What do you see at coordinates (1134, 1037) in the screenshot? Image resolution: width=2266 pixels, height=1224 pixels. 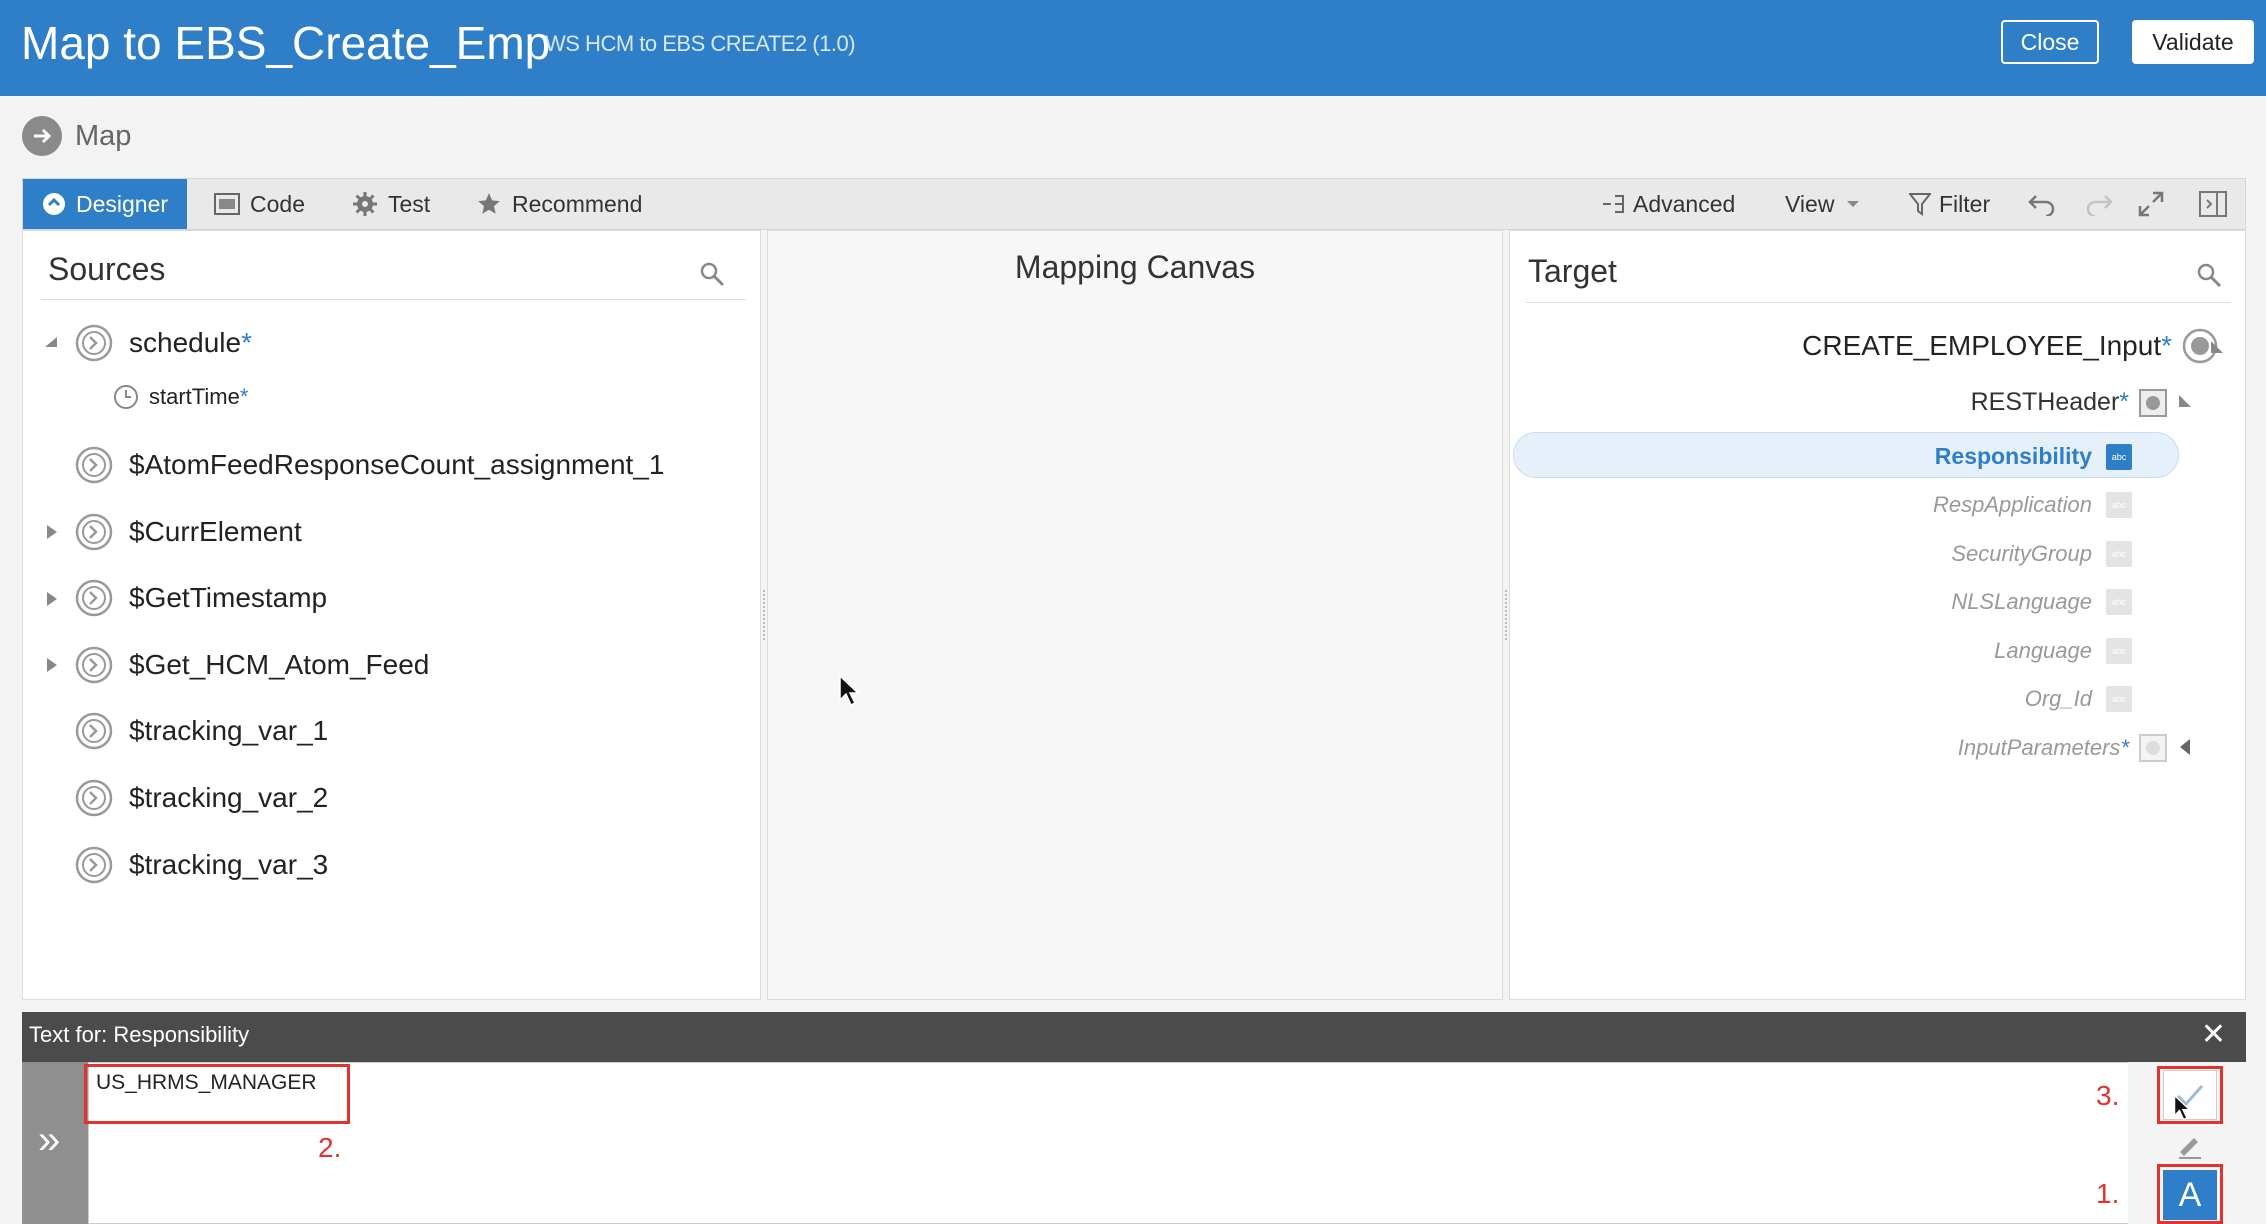 I see `text-editor-header: Text for: Responsibility ✕` at bounding box center [1134, 1037].